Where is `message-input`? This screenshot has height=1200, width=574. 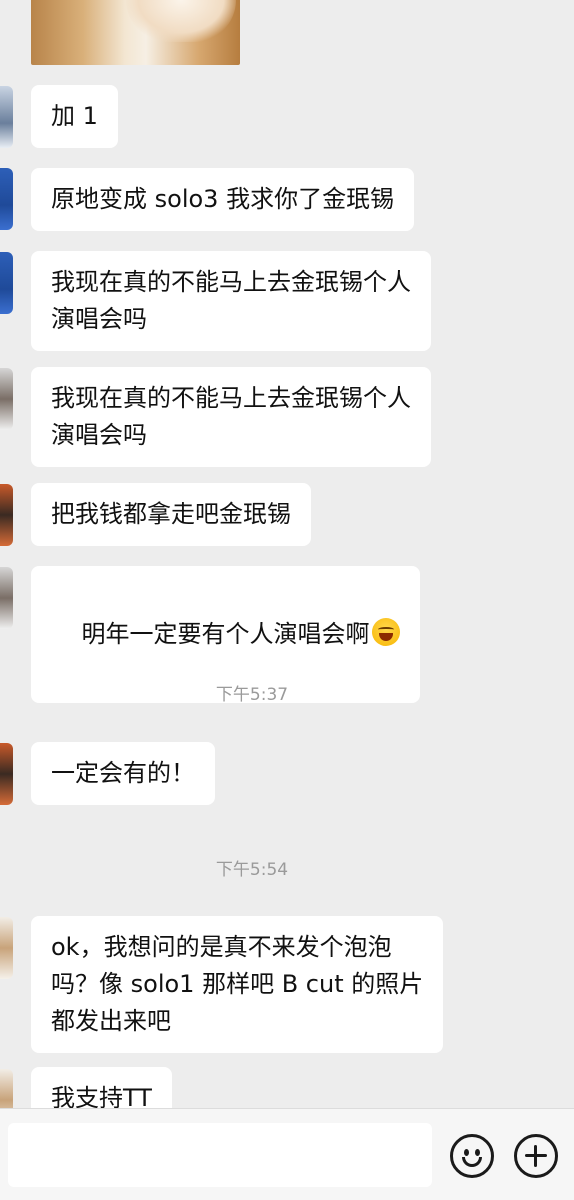 message-input is located at coordinates (220, 1155).